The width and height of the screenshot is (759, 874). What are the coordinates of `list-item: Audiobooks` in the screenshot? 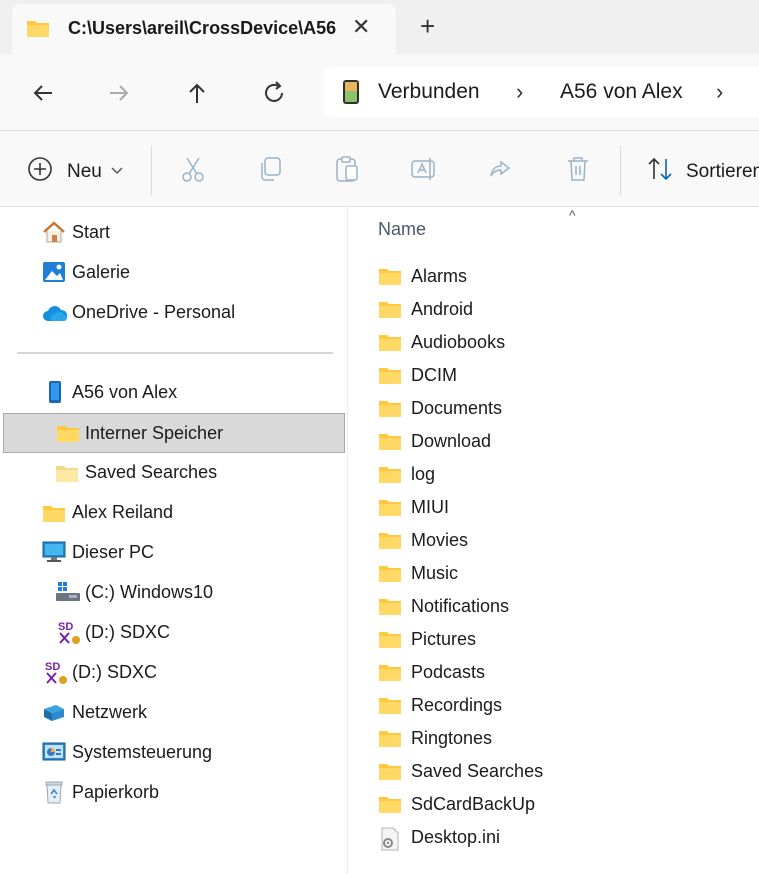 It's located at (563, 343).